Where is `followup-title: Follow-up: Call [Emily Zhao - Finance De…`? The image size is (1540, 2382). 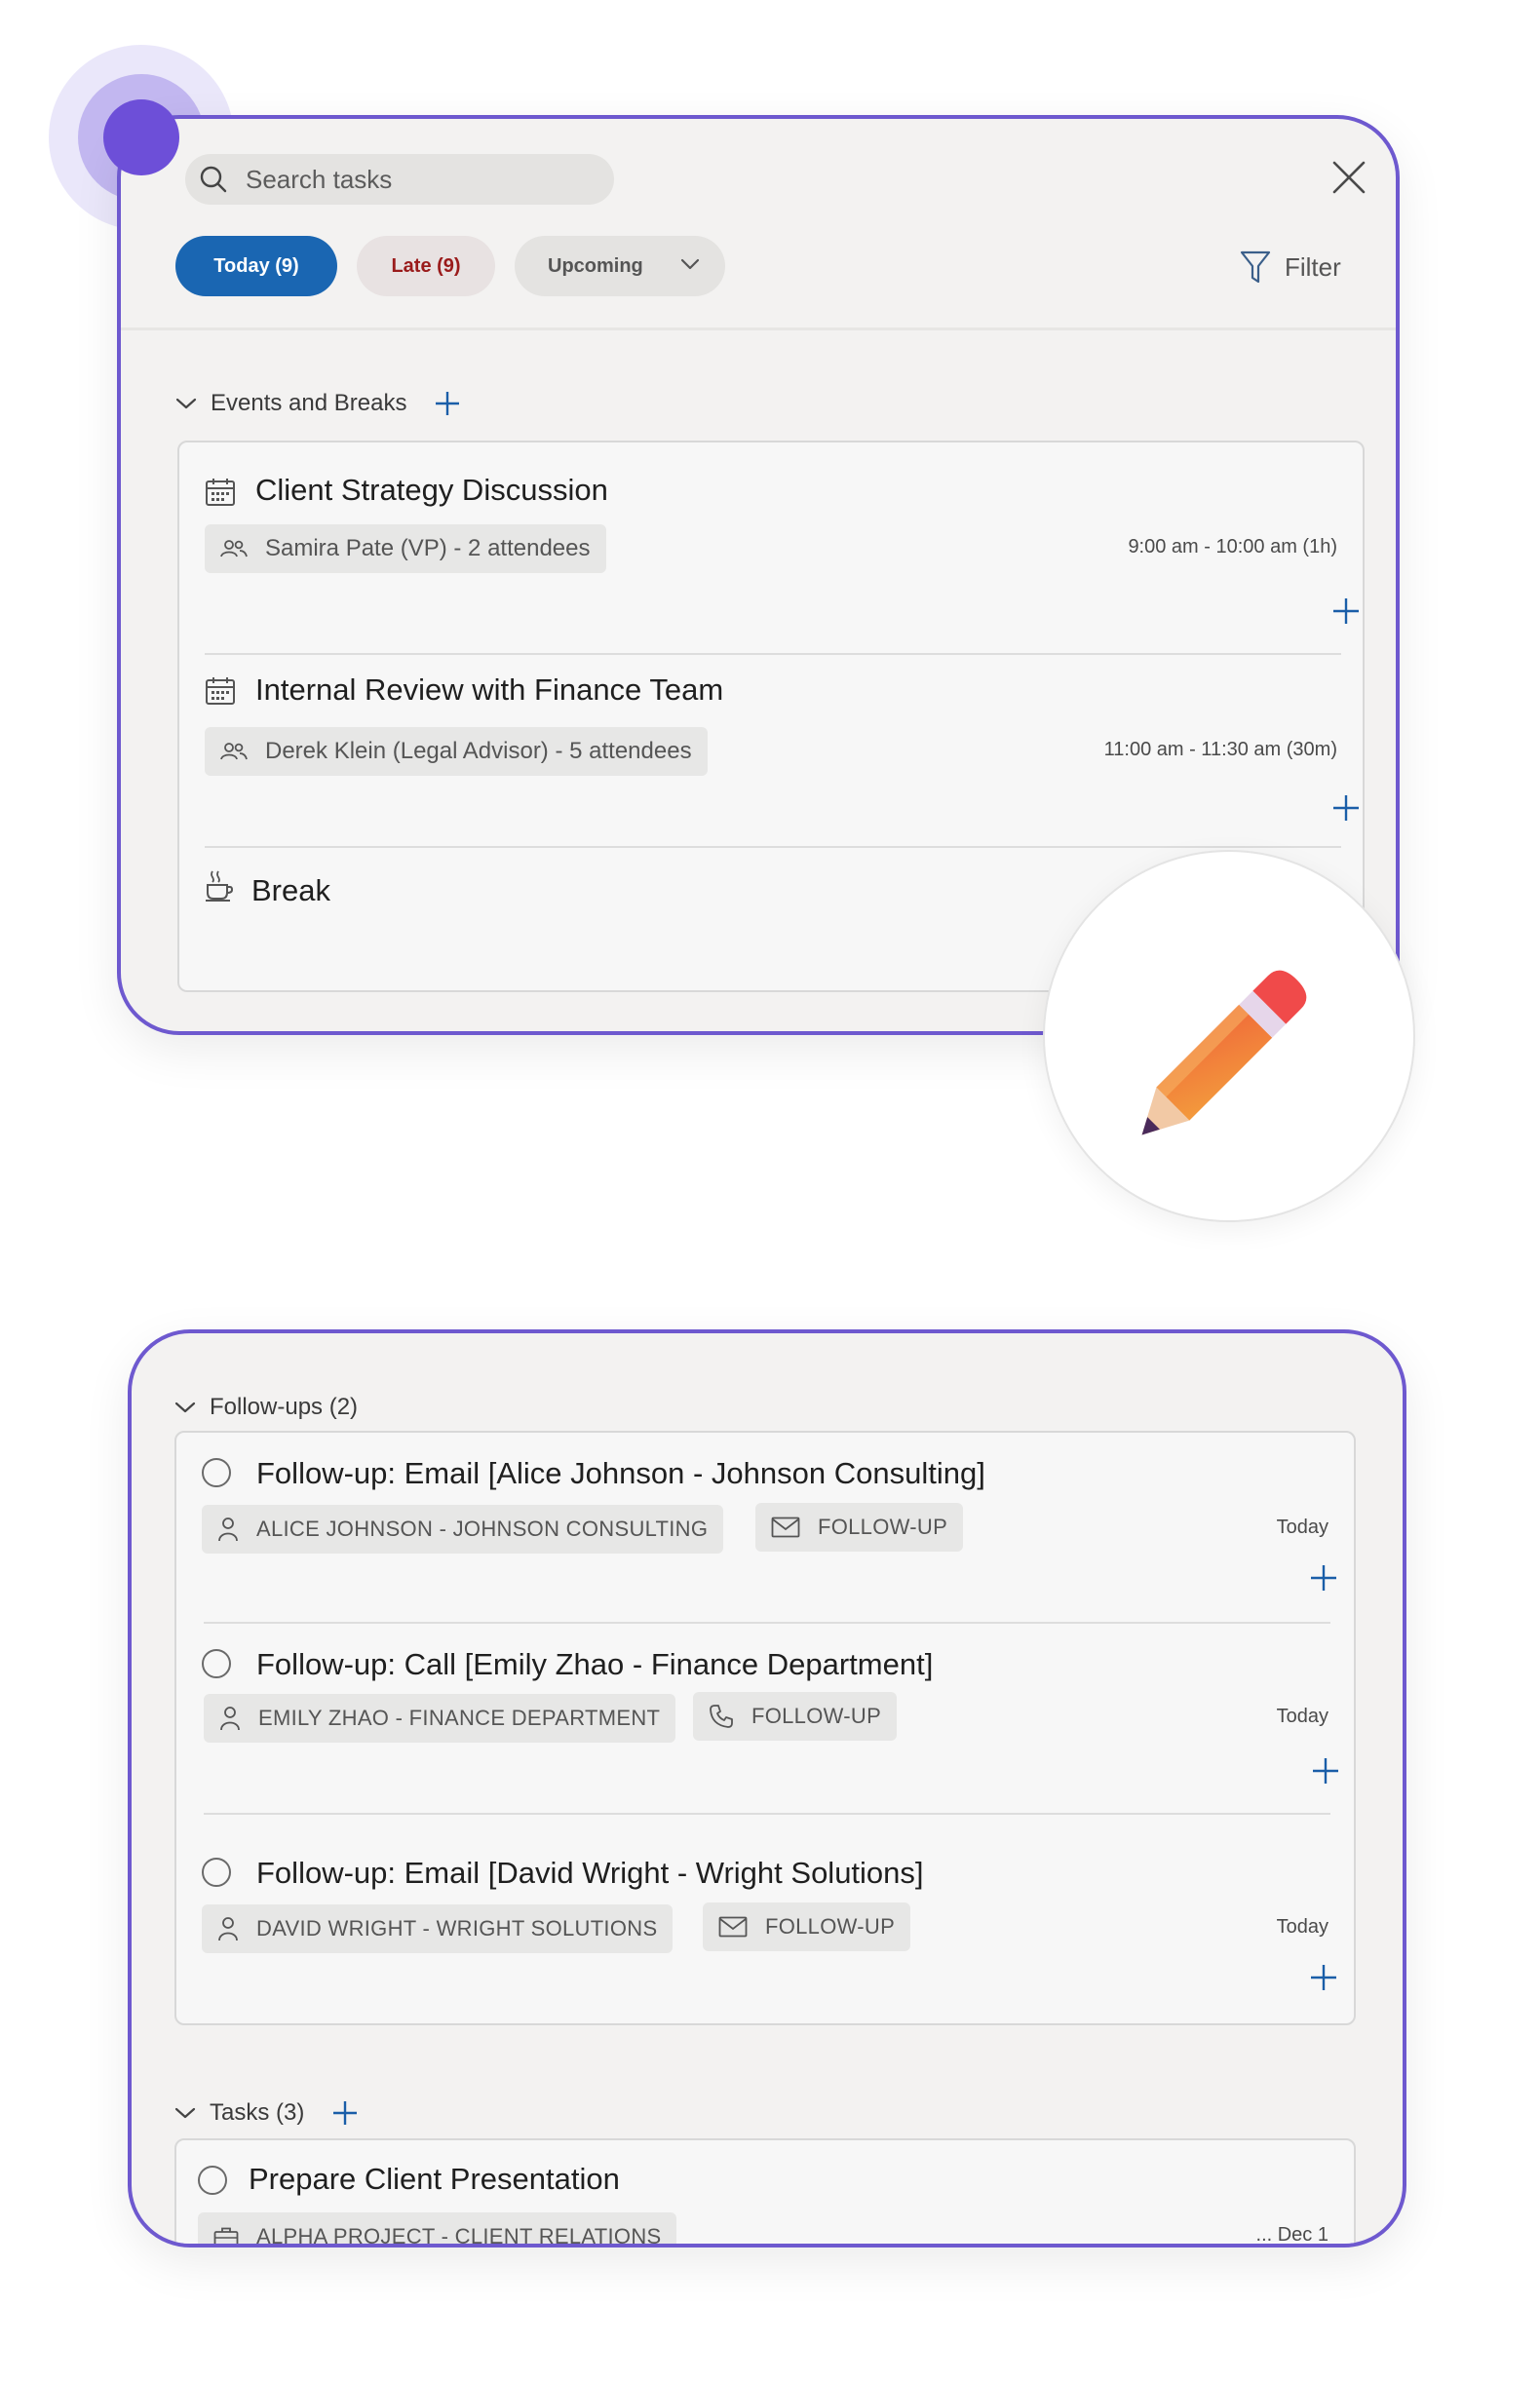 followup-title: Follow-up: Call [Emily Zhao - Finance De… is located at coordinates (594, 1664).